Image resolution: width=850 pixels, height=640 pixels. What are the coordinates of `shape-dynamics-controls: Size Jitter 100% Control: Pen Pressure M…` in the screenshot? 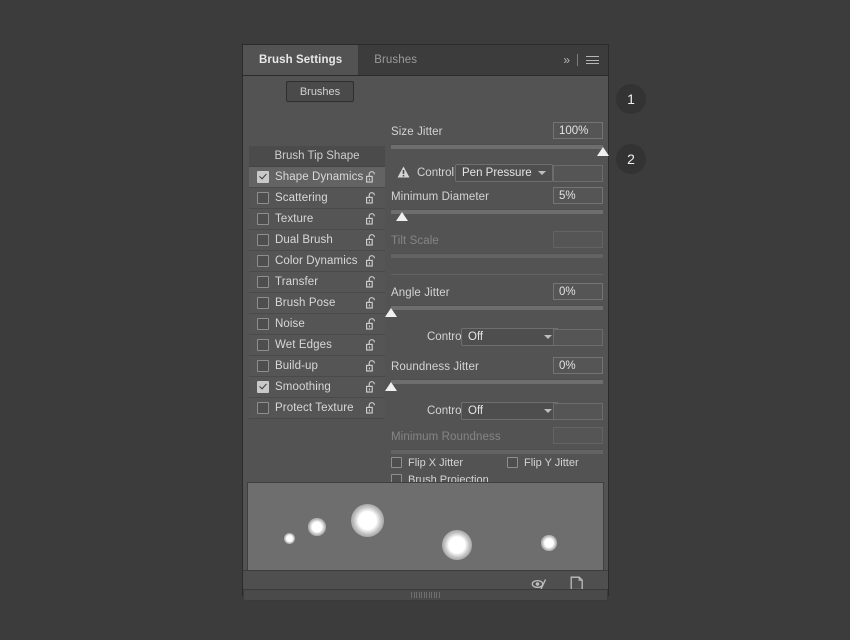 It's located at (497, 289).